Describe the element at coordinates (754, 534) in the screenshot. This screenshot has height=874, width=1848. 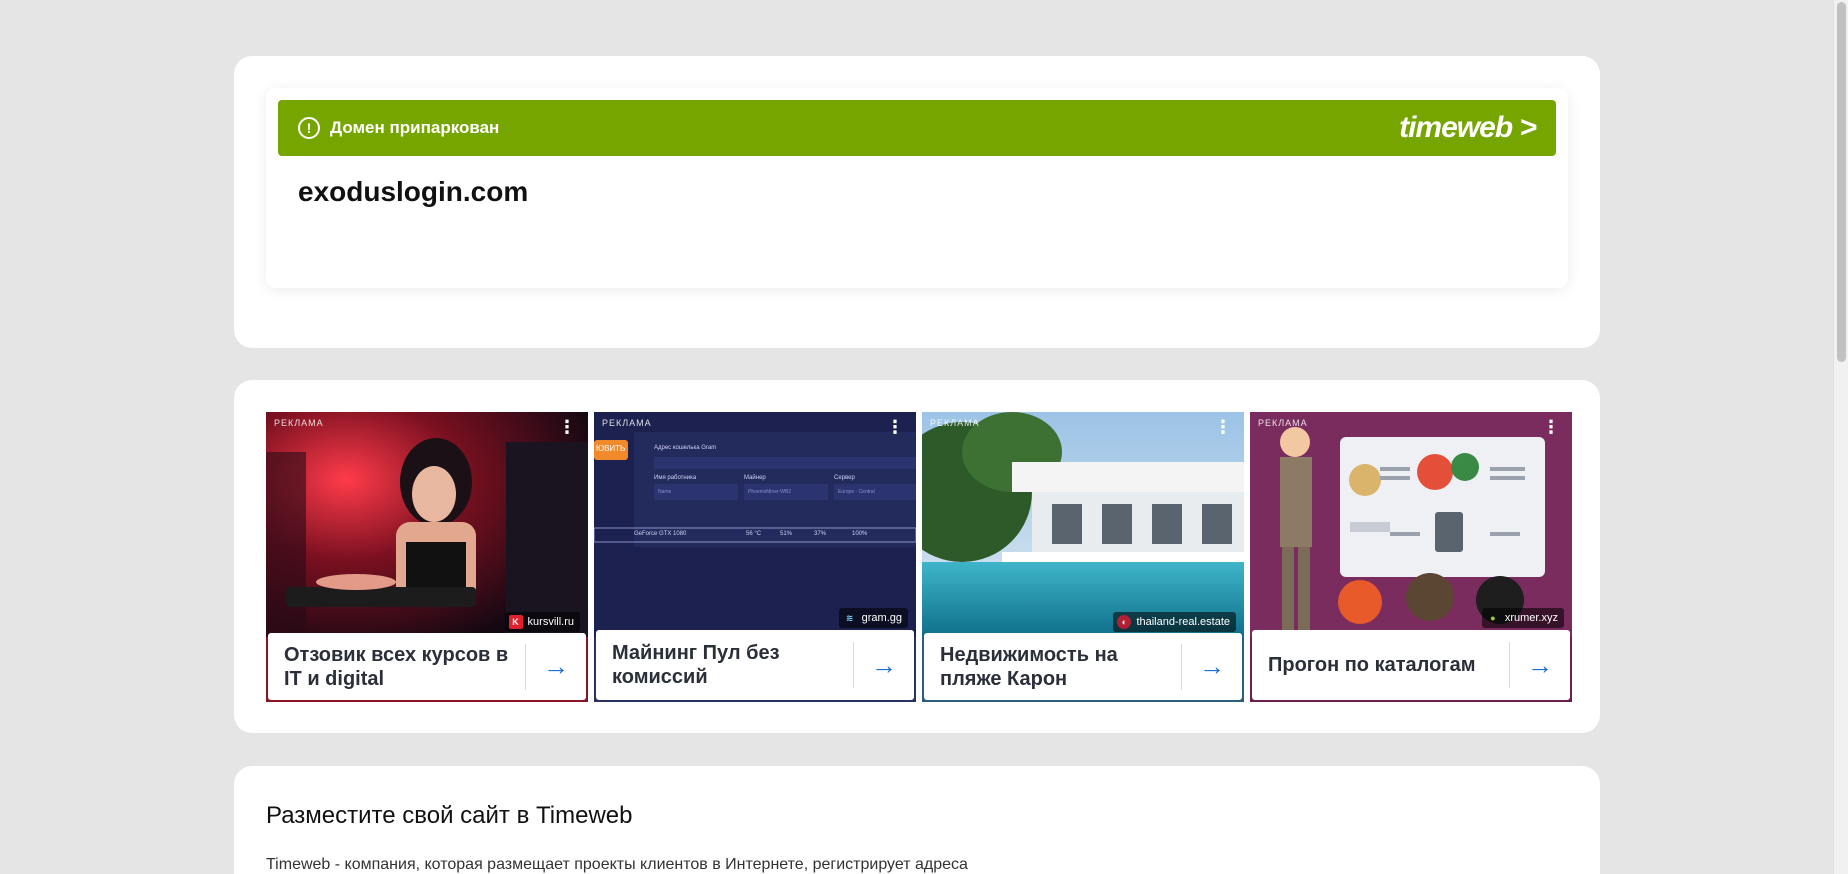
I see `mining-ui-temp: 56 °C` at that location.